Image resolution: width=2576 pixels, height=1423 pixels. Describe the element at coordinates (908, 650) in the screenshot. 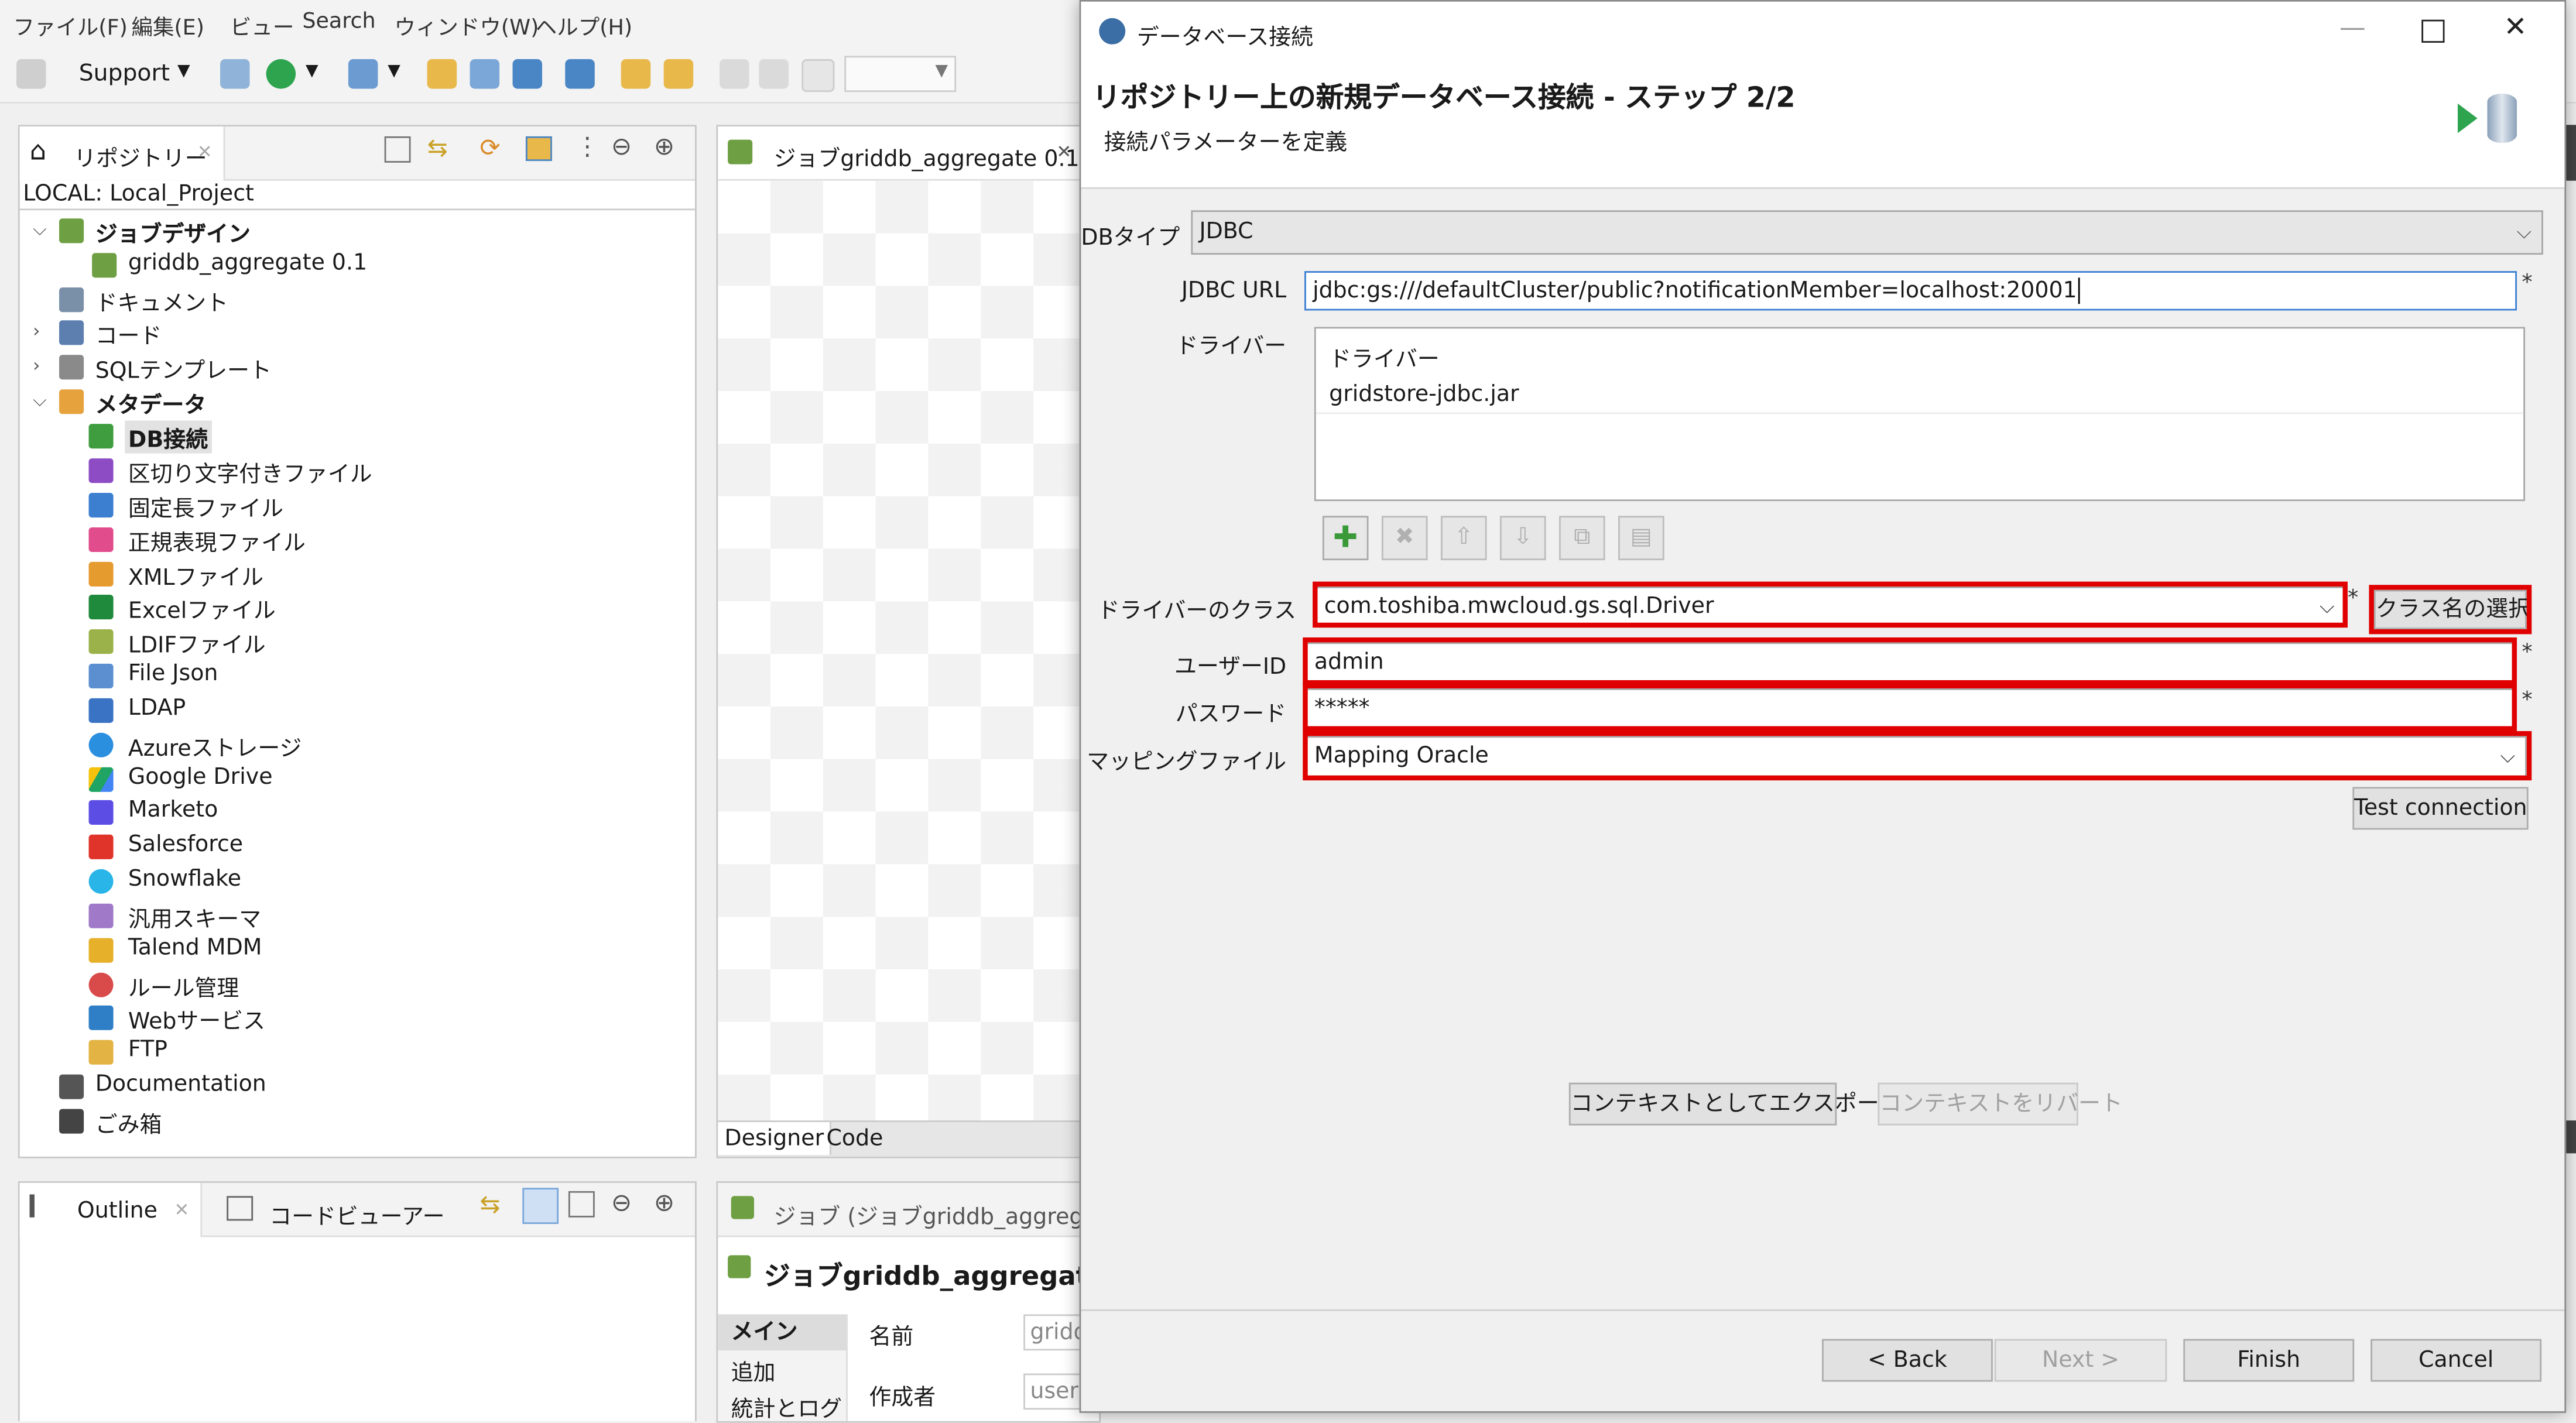

I see `designer-canvas` at that location.